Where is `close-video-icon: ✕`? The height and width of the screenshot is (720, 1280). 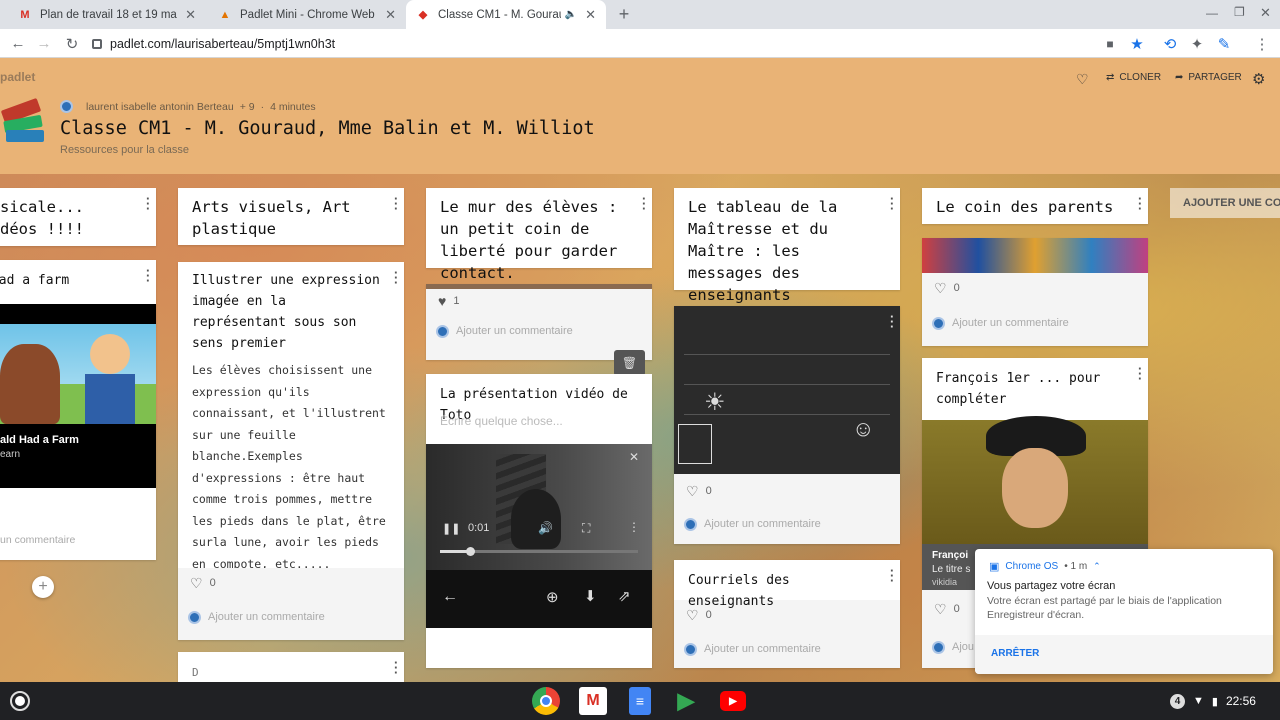
close-video-icon: ✕ is located at coordinates (634, 457).